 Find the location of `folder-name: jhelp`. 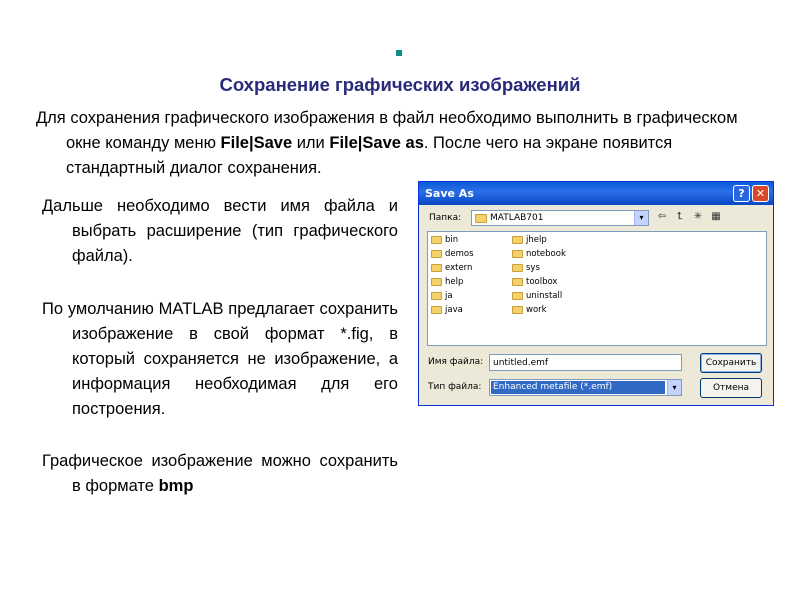

folder-name: jhelp is located at coordinates (536, 240).